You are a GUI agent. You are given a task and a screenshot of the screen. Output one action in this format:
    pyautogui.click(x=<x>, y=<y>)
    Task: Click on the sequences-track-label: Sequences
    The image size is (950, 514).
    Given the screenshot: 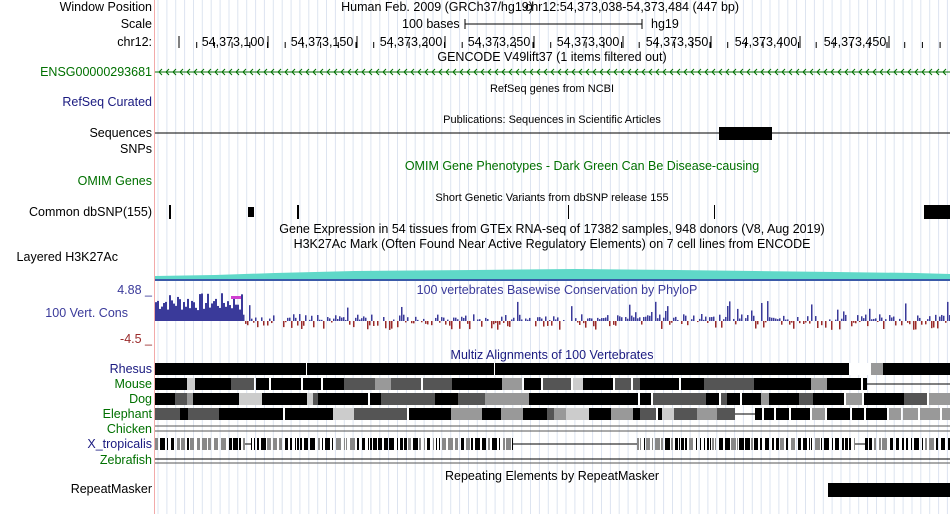 What is the action you would take?
    pyautogui.click(x=120, y=133)
    